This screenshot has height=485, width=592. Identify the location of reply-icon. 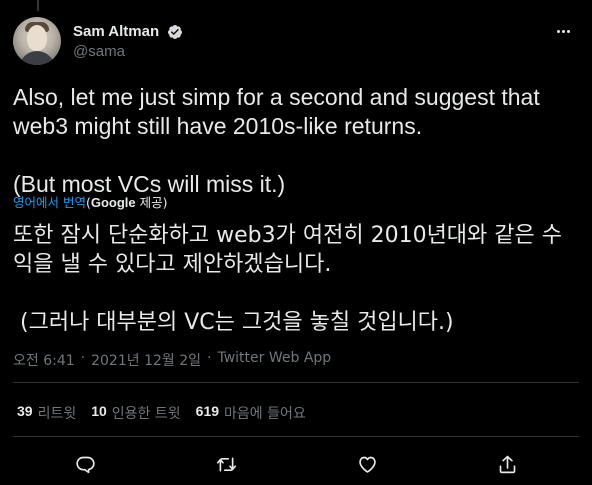
(85, 464).